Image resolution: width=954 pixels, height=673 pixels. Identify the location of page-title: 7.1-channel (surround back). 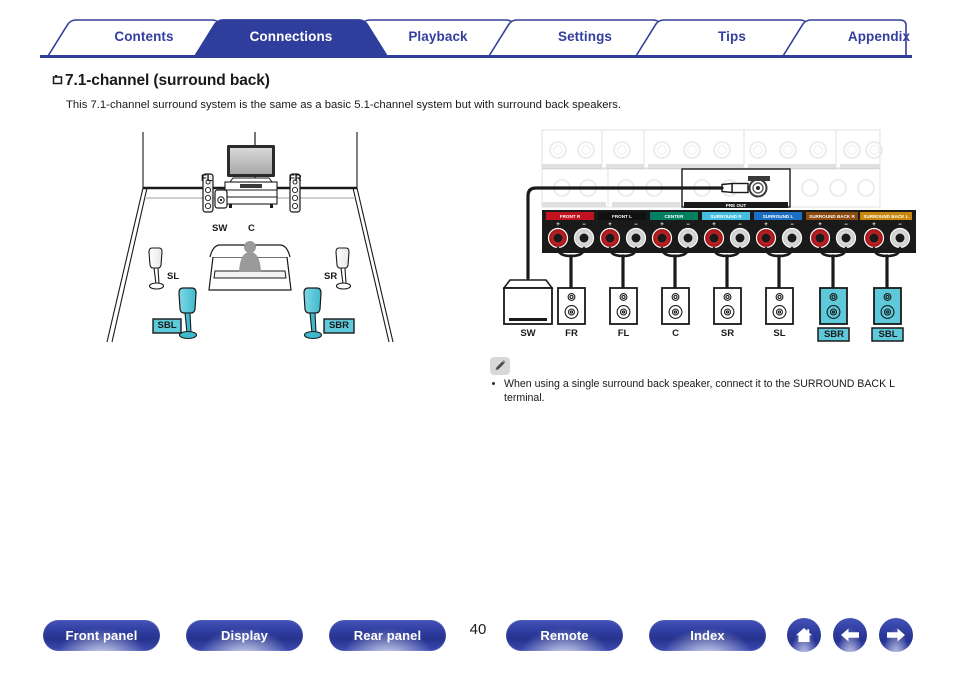
(161, 81).